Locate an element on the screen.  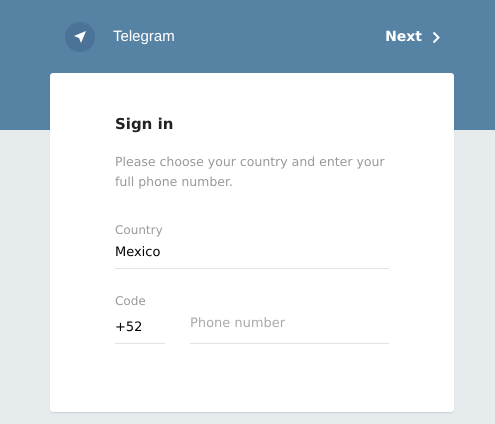
paper-plane-icon is located at coordinates (80, 37).